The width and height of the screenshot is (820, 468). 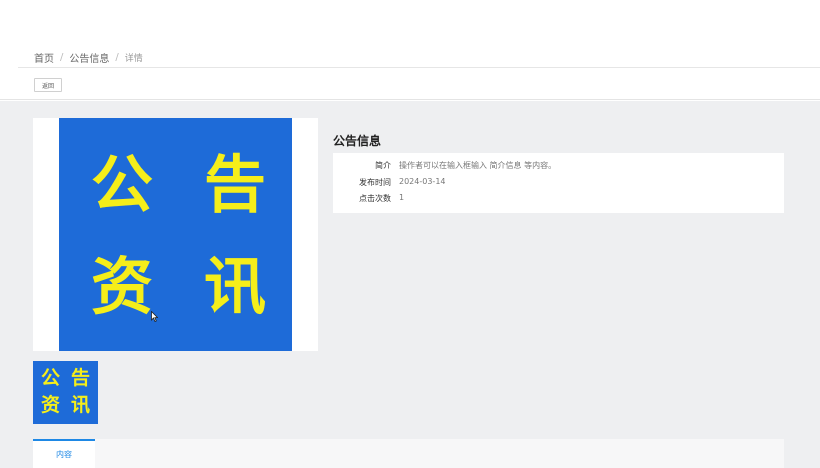 I want to click on tab-bar: 内容, so click(x=408, y=453).